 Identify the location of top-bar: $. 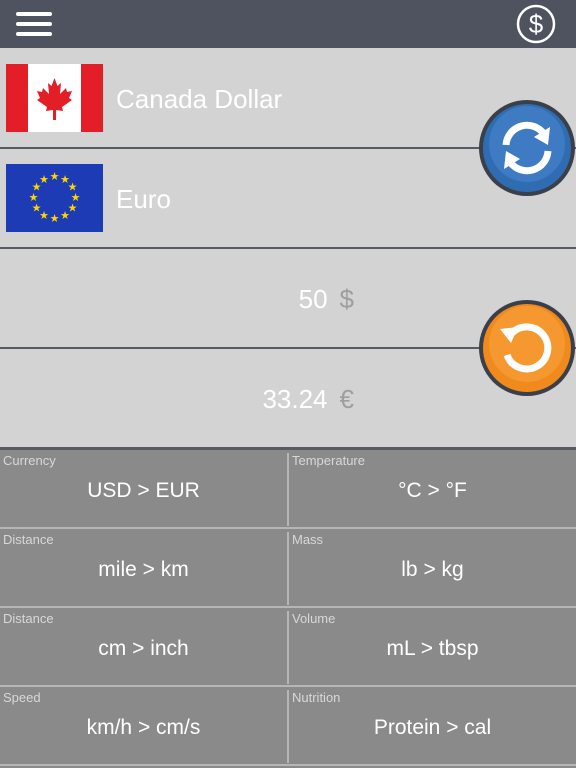
(288, 24).